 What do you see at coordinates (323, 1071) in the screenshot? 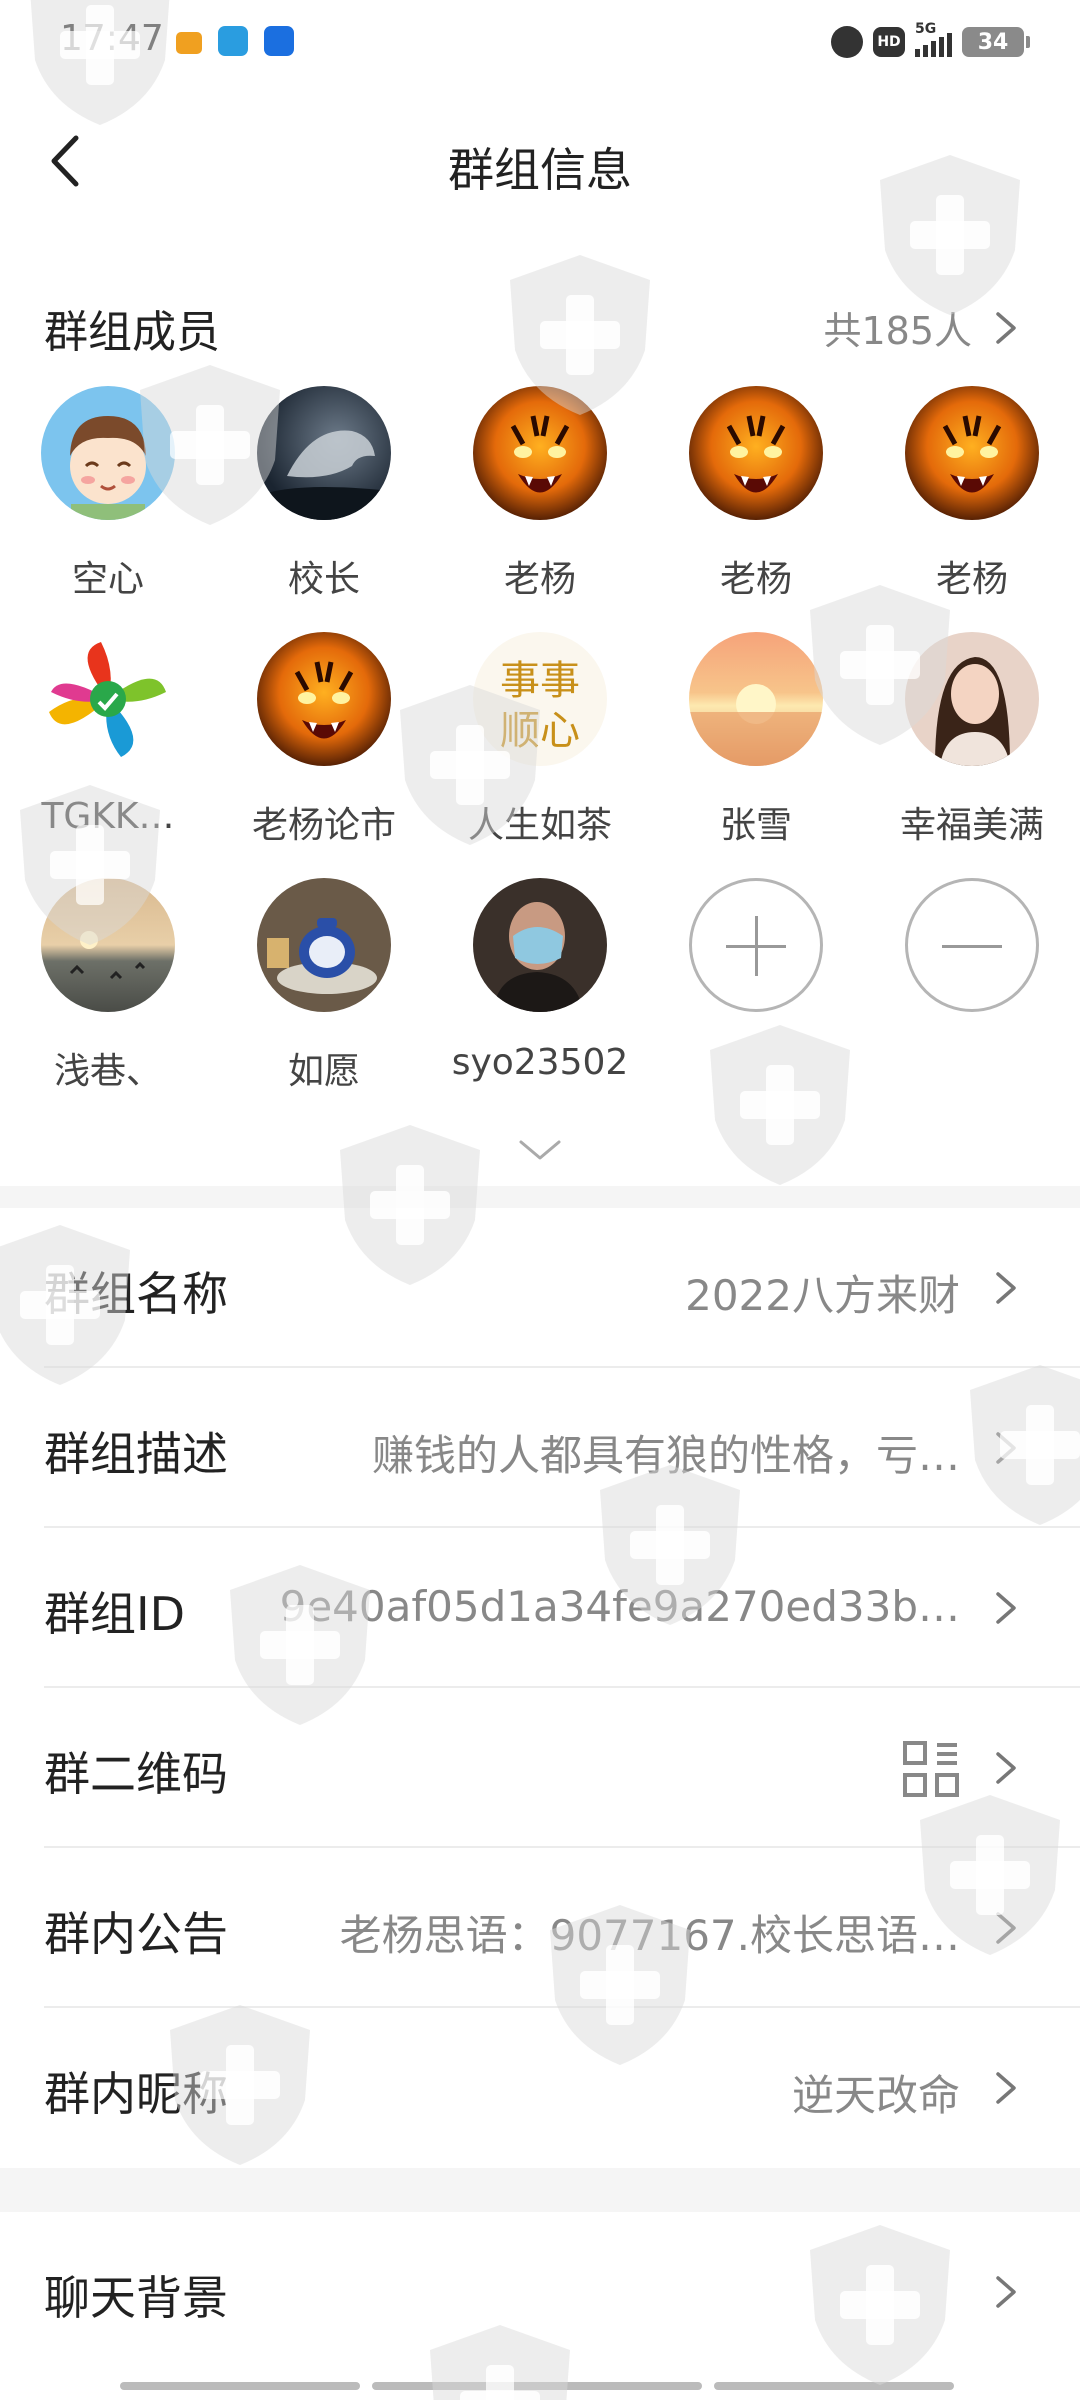
I see `member-name: 如愿` at bounding box center [323, 1071].